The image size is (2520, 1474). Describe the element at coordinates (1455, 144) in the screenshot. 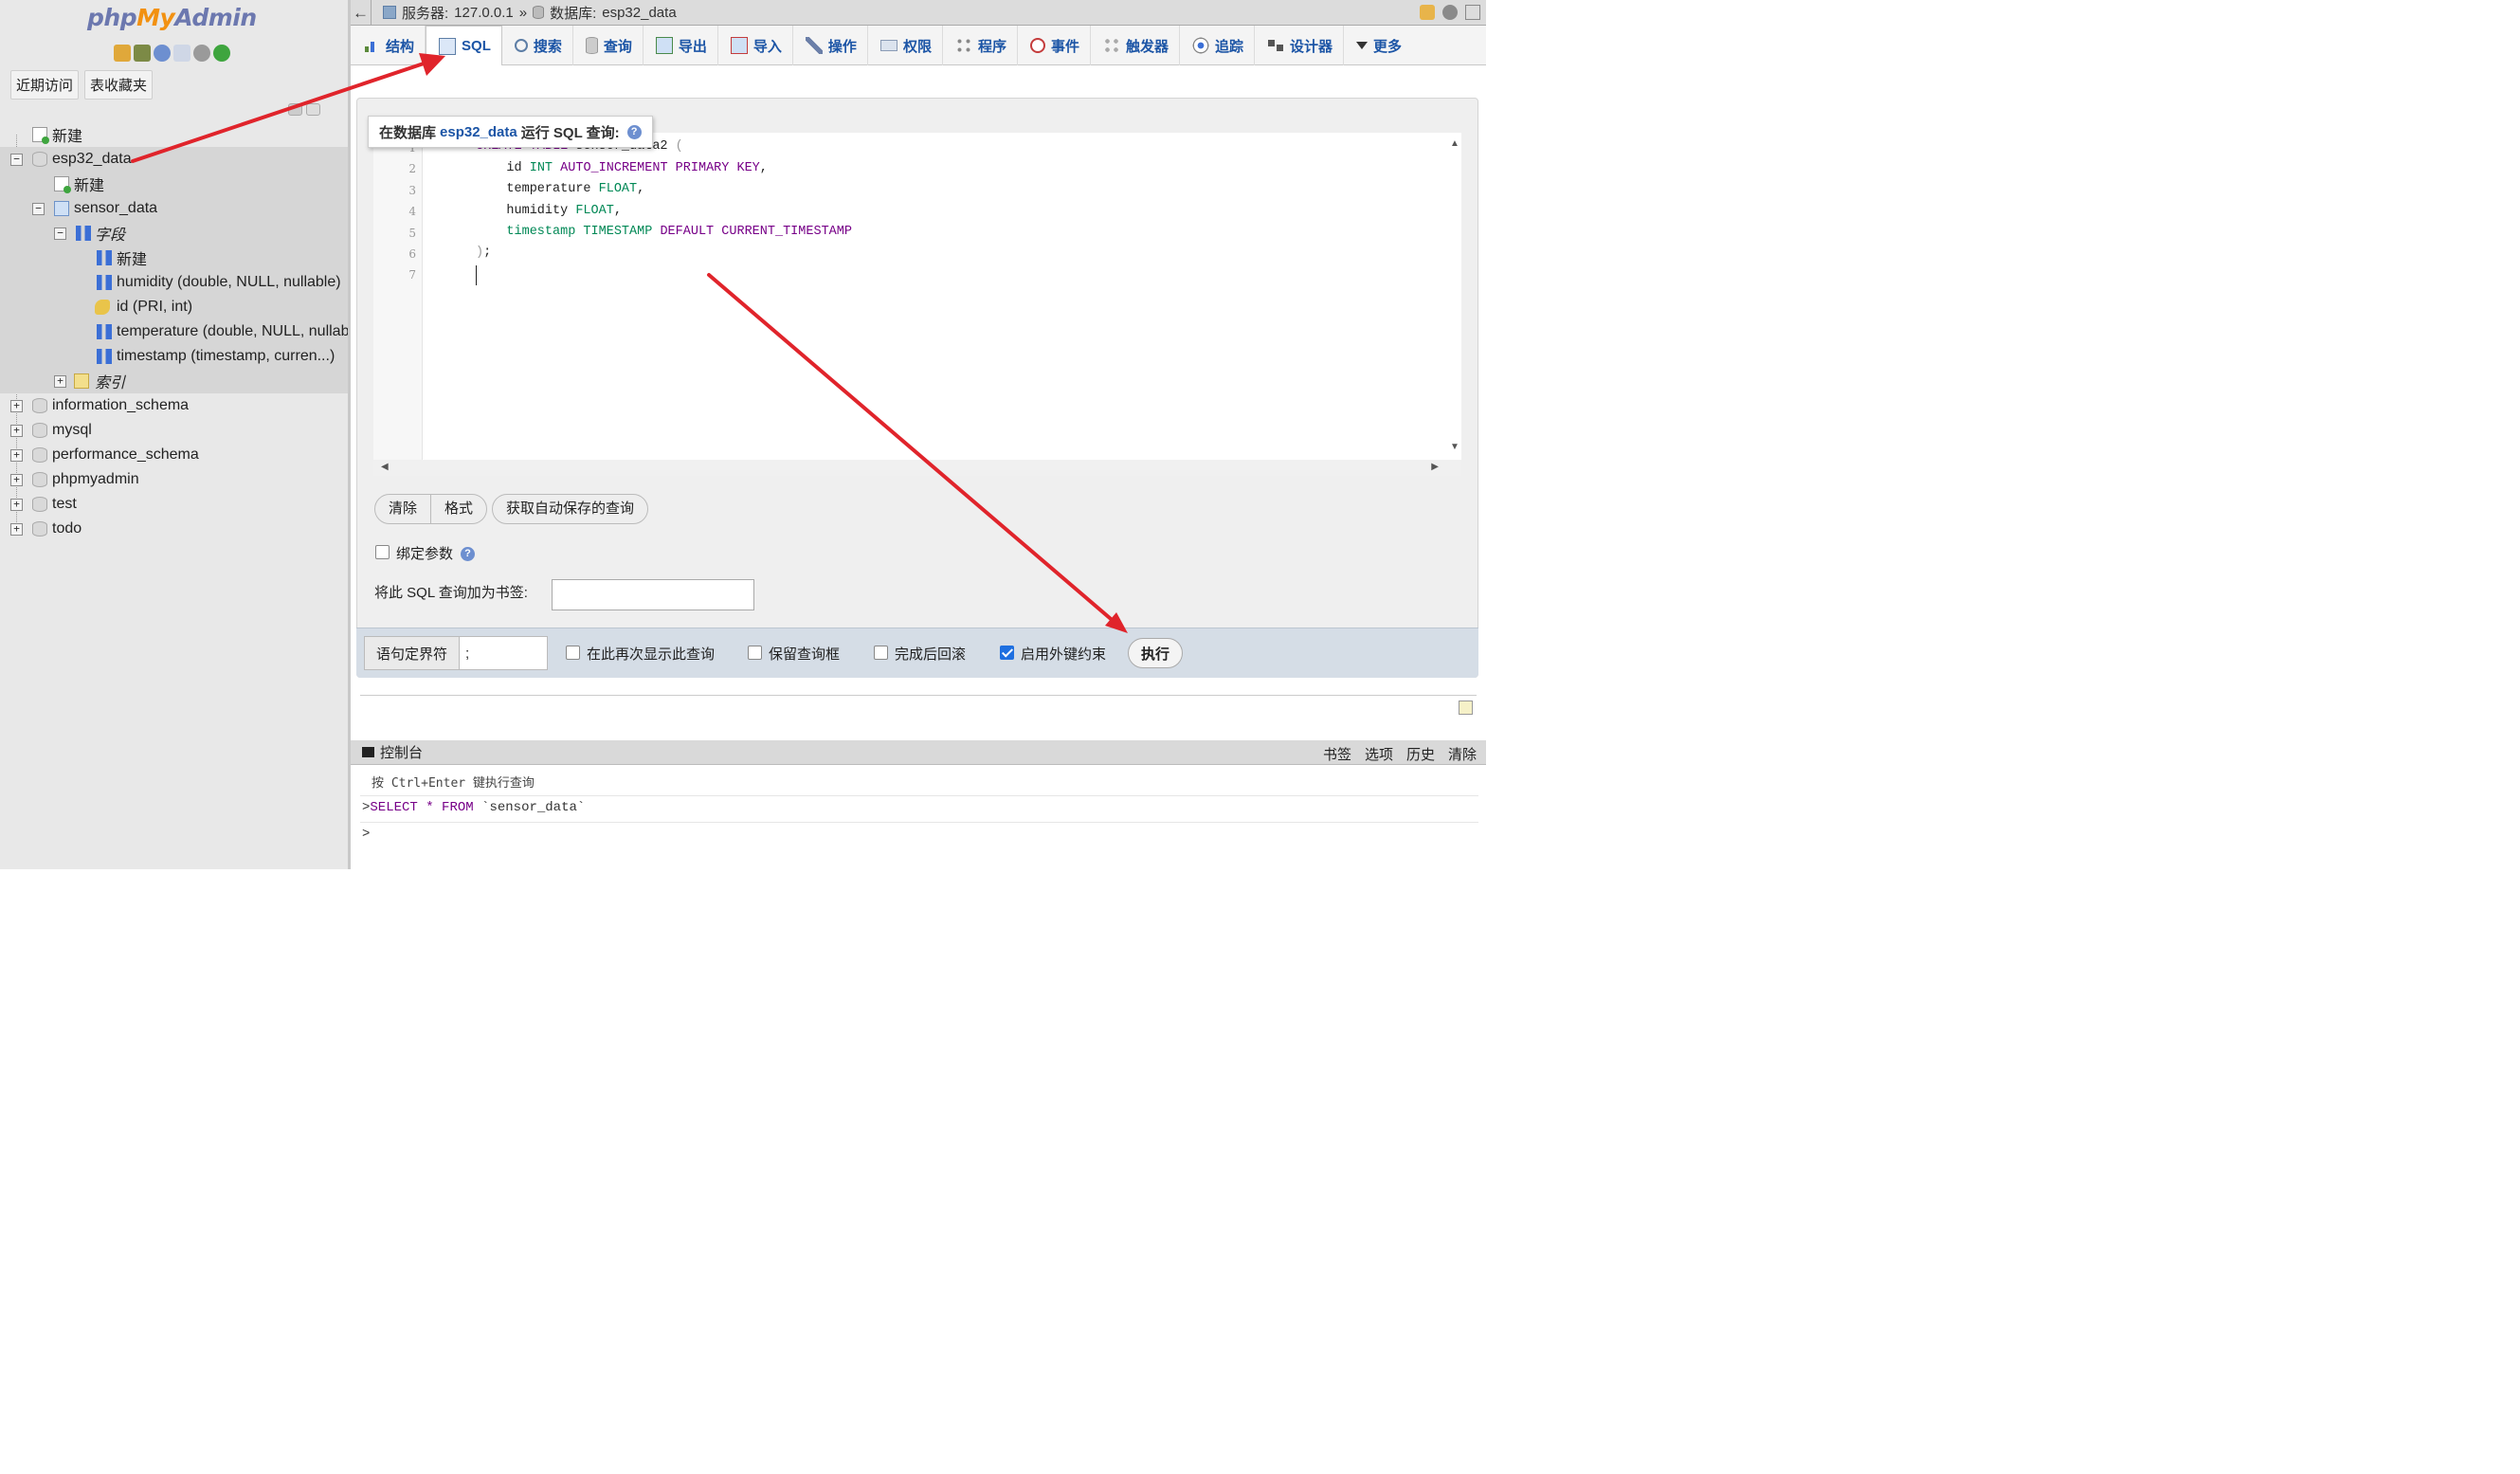

I see `scroll-up-icon: ▲` at that location.